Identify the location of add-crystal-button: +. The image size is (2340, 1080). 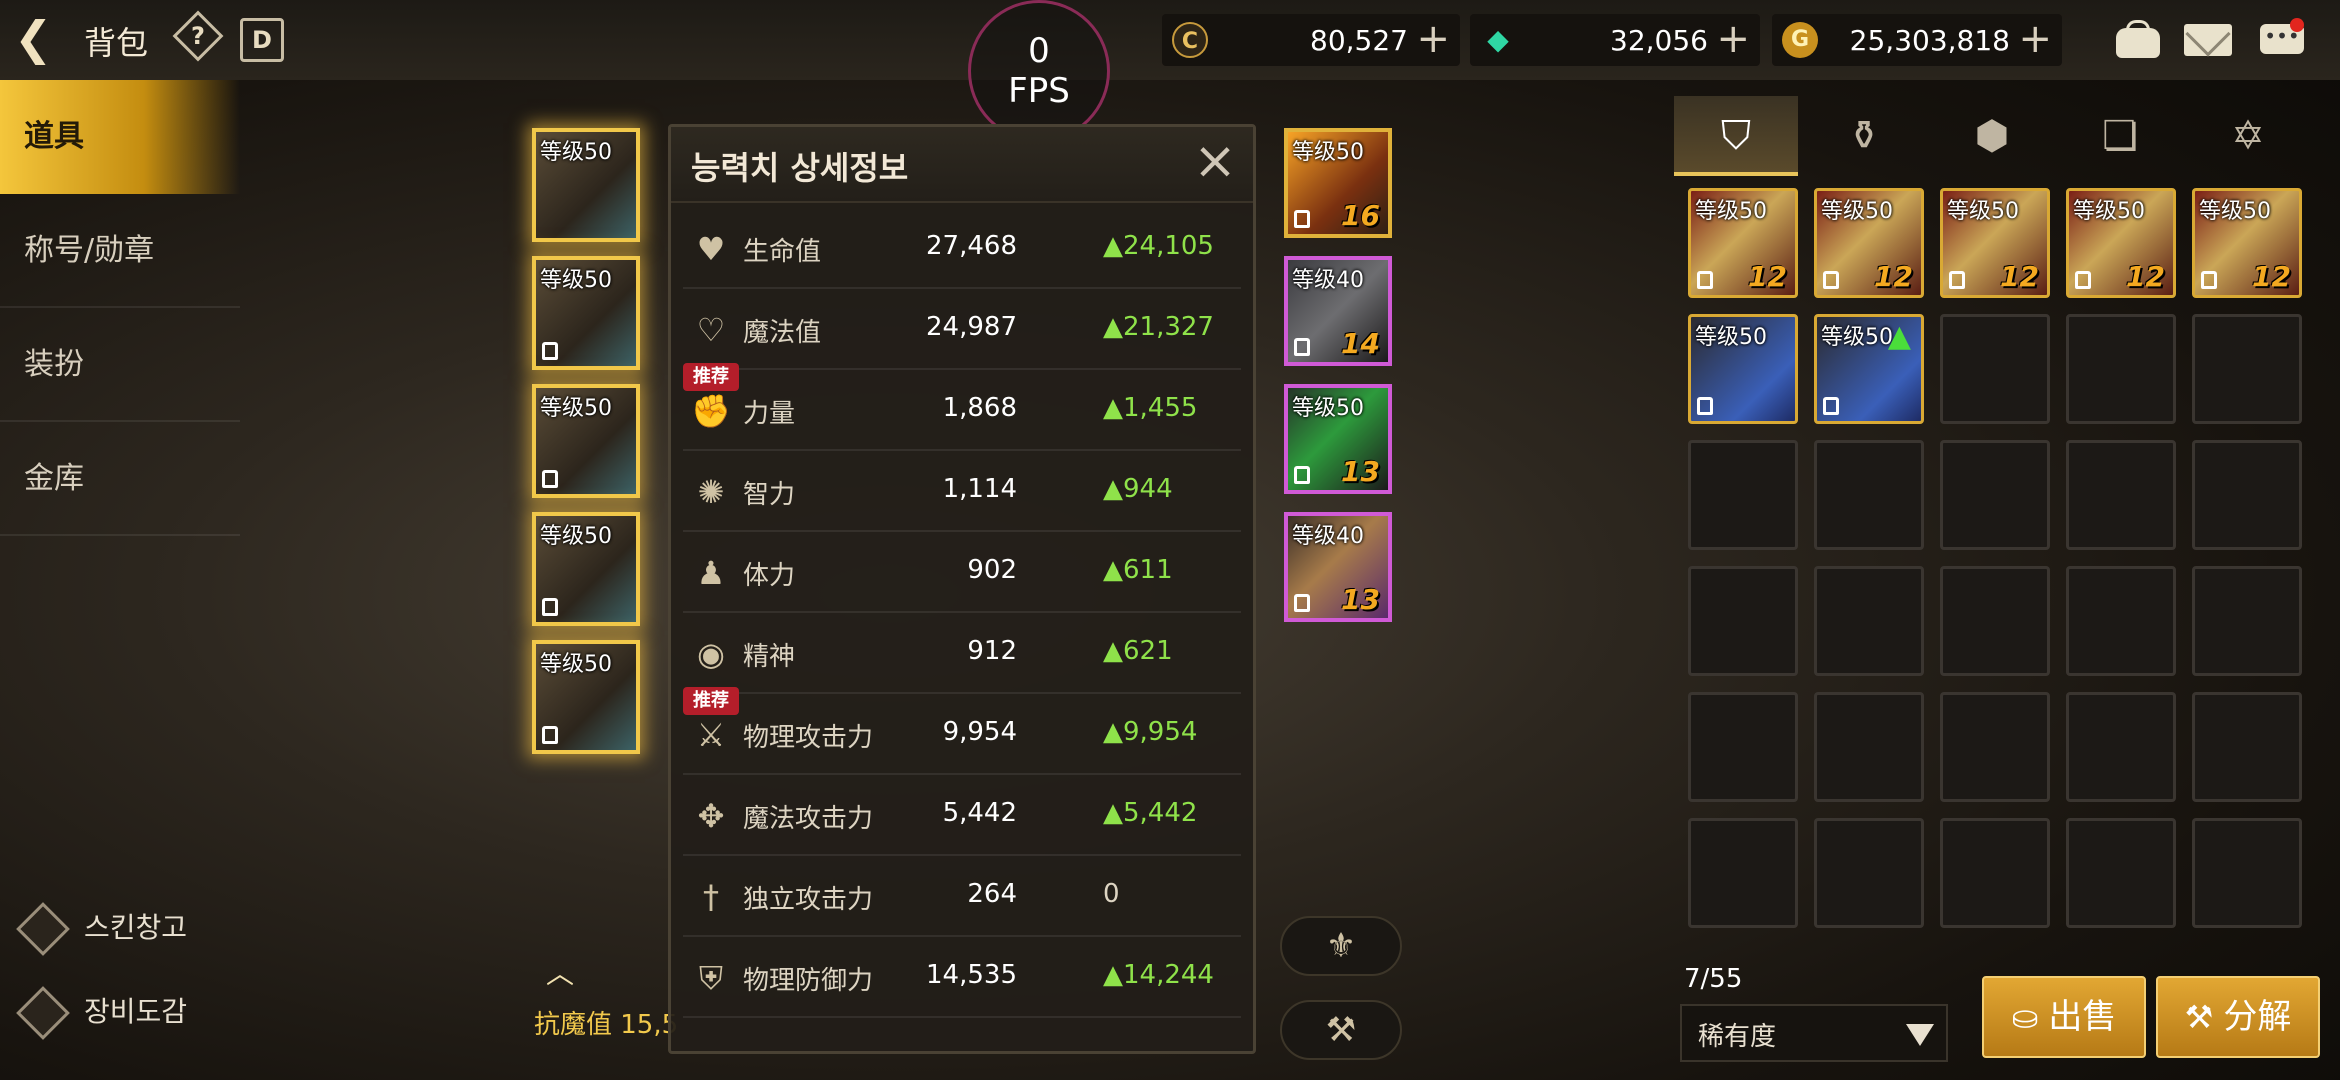
(1733, 39).